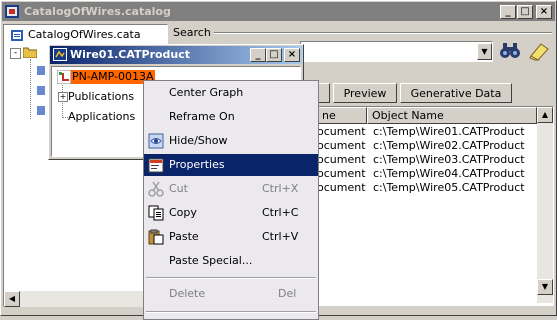 The height and width of the screenshot is (320, 557). What do you see at coordinates (449, 159) in the screenshot?
I see `cell-object-name: c:\Temp\Wire03.CATProduct` at bounding box center [449, 159].